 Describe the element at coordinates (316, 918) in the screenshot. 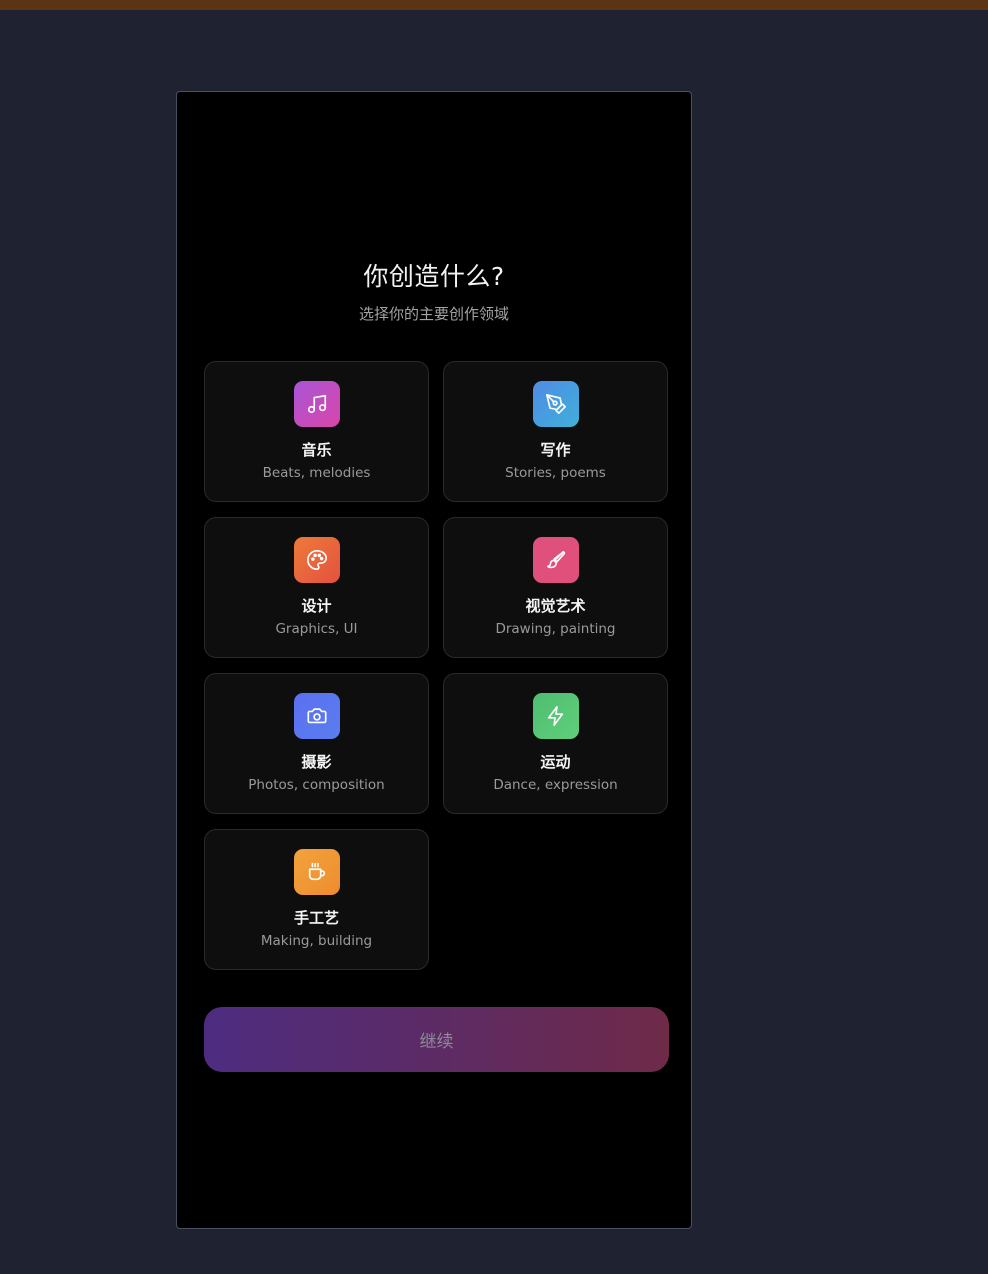

I see `category-label: 手工艺` at that location.